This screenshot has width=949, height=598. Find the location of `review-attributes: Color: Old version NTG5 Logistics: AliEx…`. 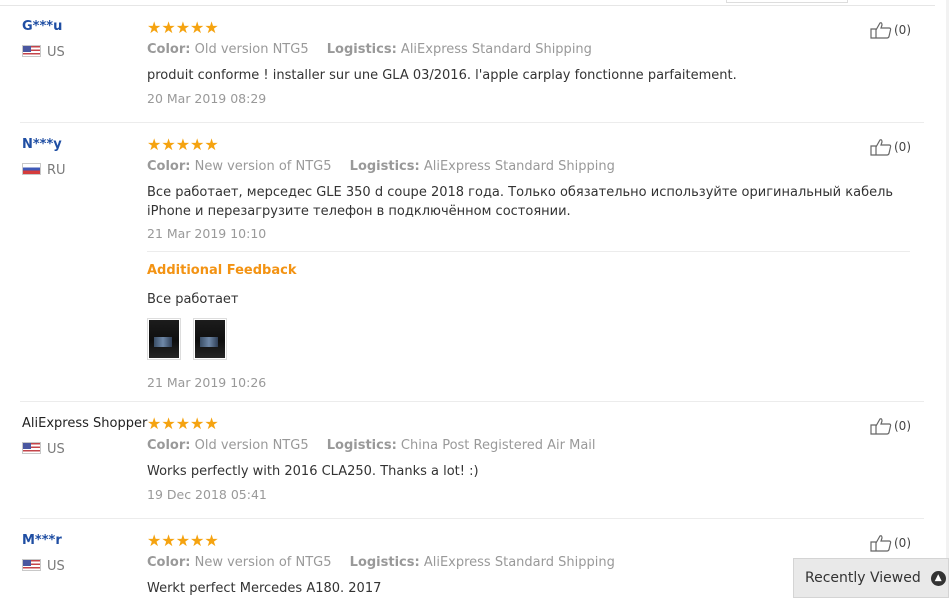

review-attributes: Color: Old version NTG5 Logistics: AliEx… is located at coordinates (369, 49).